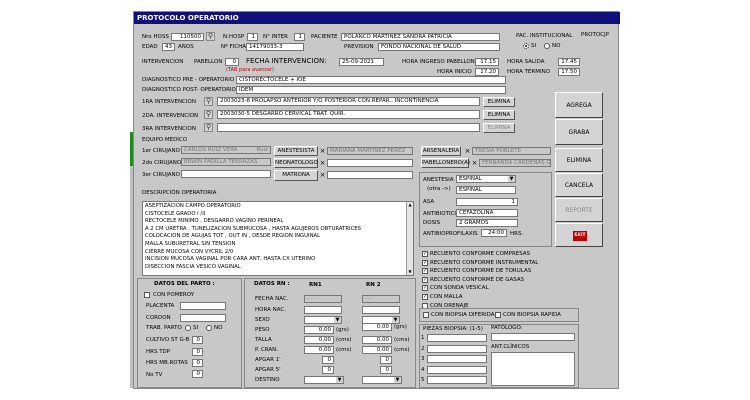 The width and height of the screenshot is (750, 400). I want to click on no-tv-field: 0, so click(197, 374).